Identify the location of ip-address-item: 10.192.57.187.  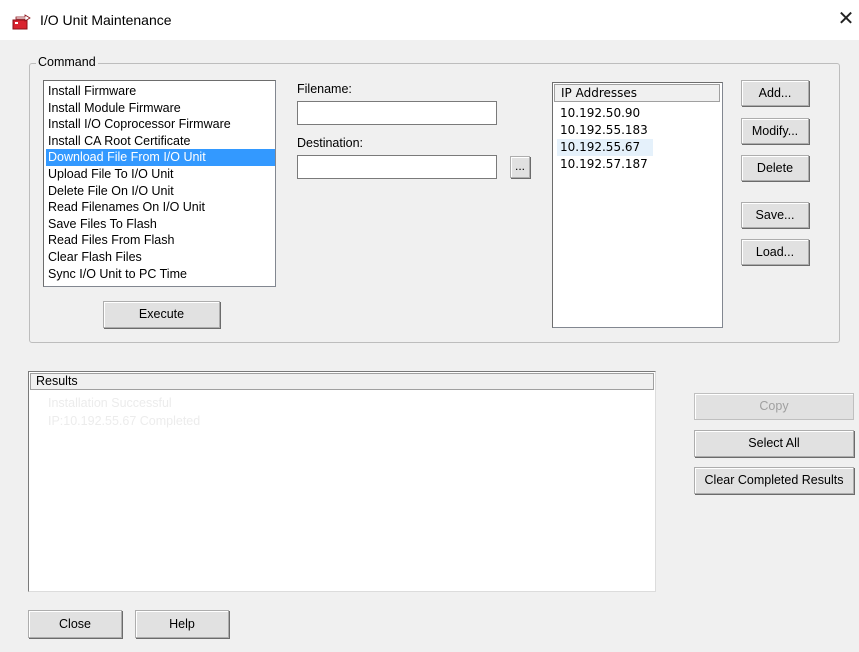
(605, 164).